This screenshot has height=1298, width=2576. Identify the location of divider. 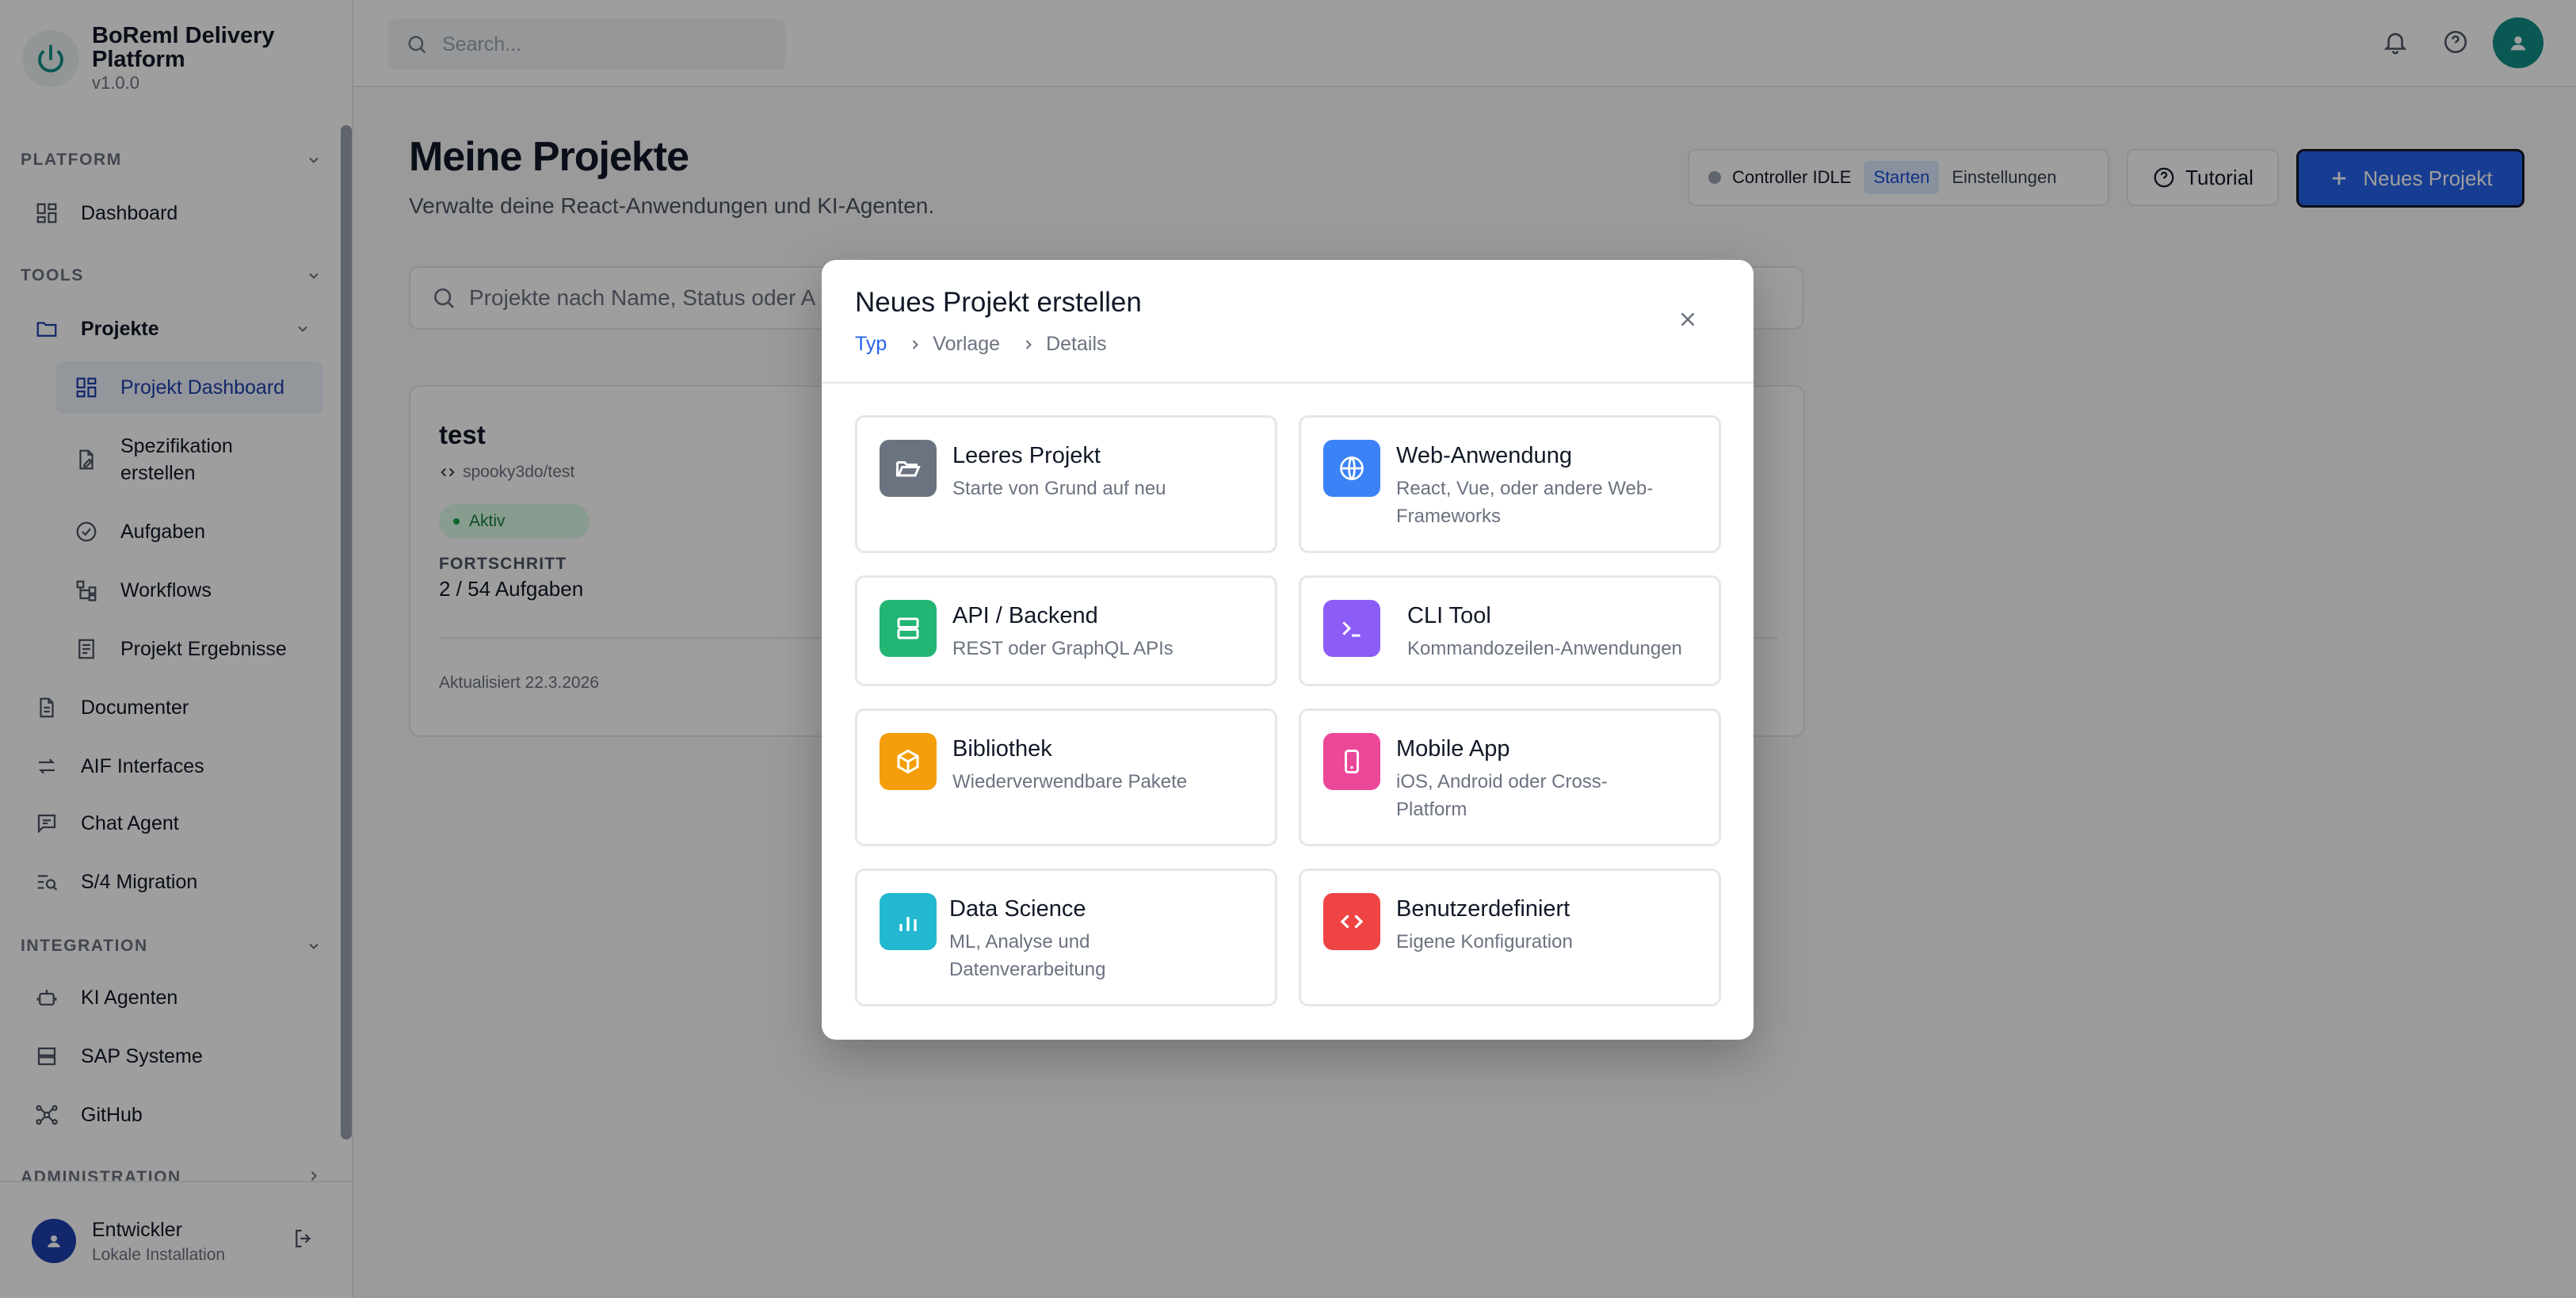
(1288, 383).